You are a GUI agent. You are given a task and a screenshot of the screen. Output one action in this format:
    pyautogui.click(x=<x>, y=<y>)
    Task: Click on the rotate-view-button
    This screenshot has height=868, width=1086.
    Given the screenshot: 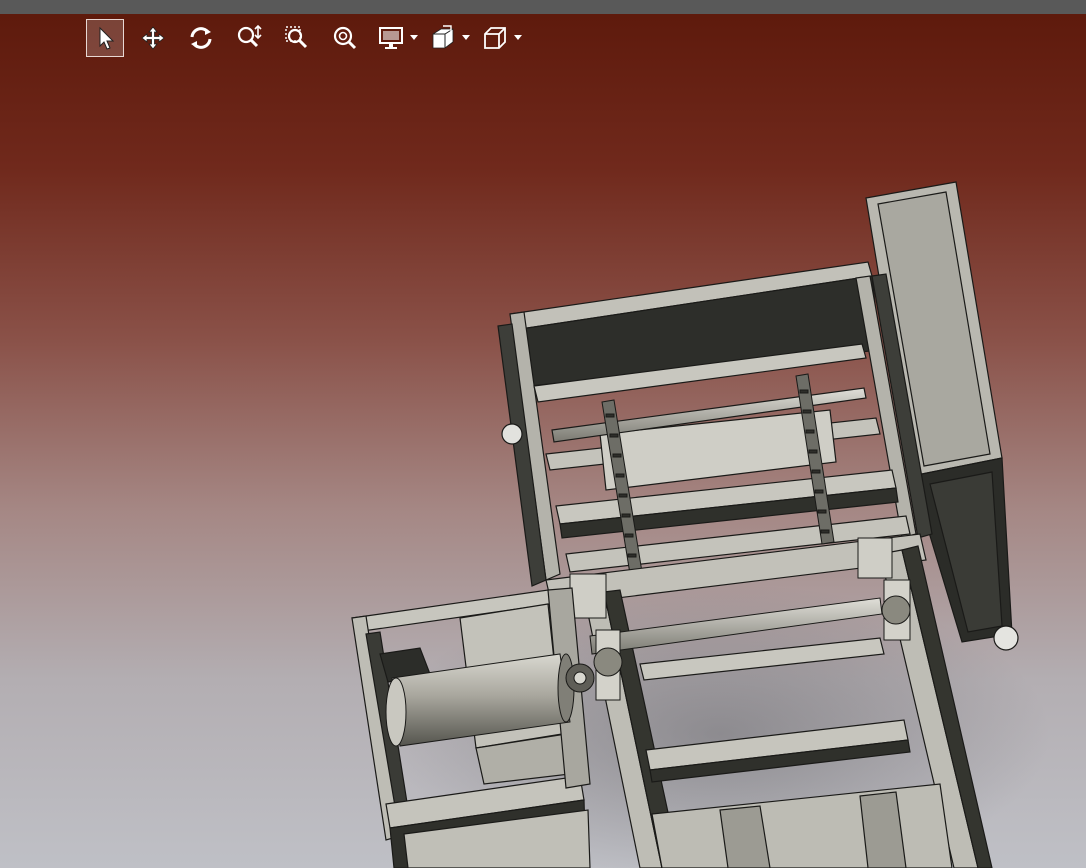 What is the action you would take?
    pyautogui.click(x=201, y=38)
    